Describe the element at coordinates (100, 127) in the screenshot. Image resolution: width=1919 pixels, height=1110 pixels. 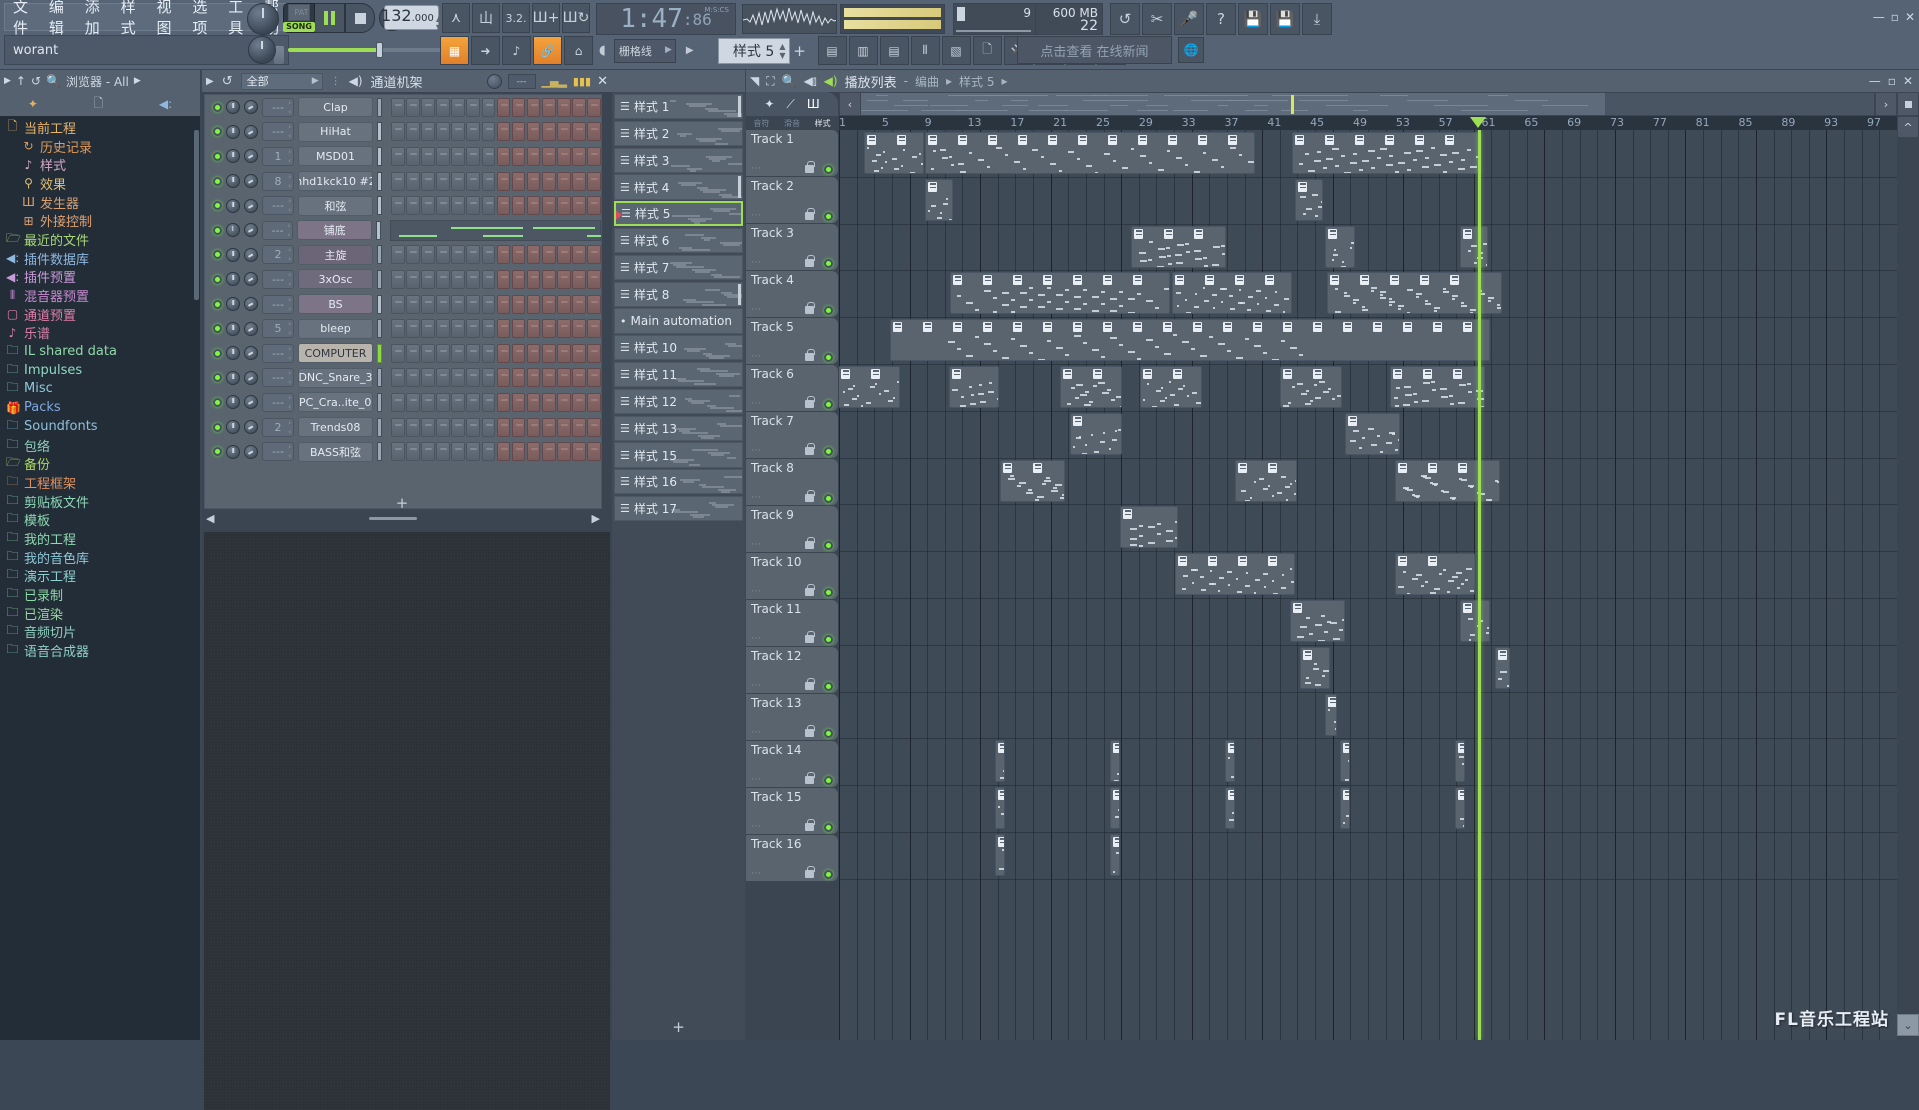
I see `browser-item-0: 🗋 当前工程` at that location.